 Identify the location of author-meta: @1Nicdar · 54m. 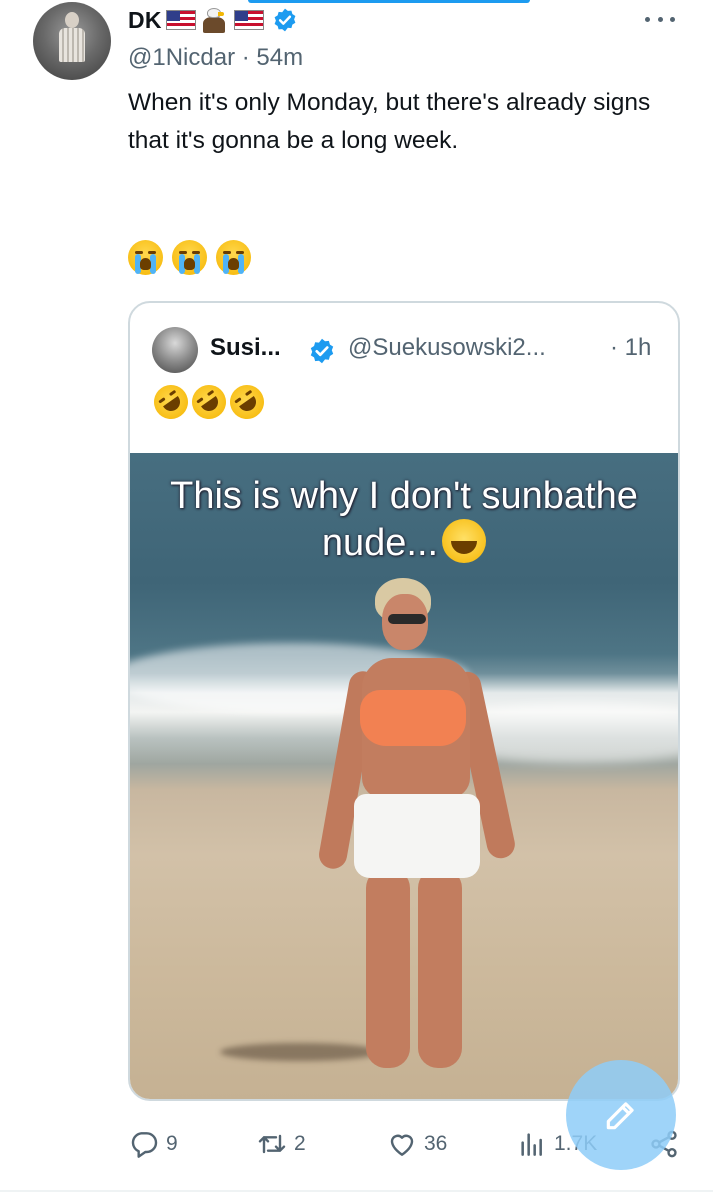
(215, 58).